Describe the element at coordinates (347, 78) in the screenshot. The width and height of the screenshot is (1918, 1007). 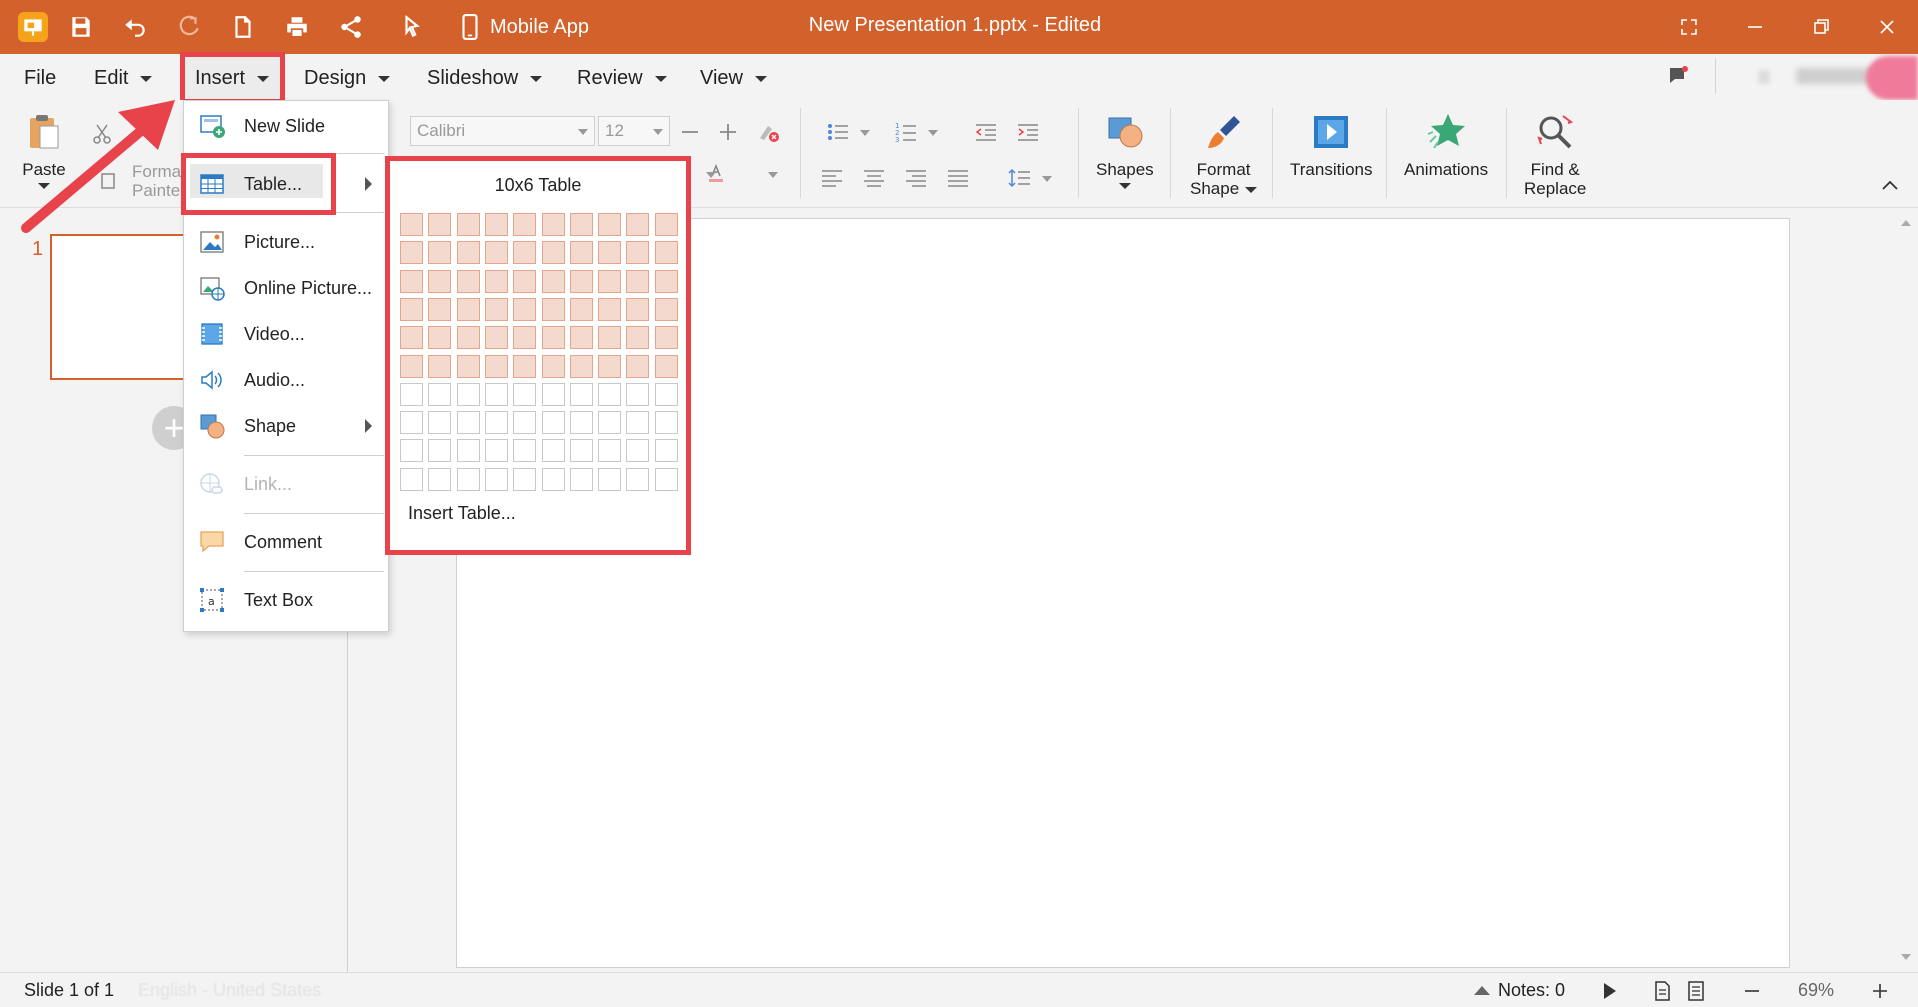
I see `menu-design: Design` at that location.